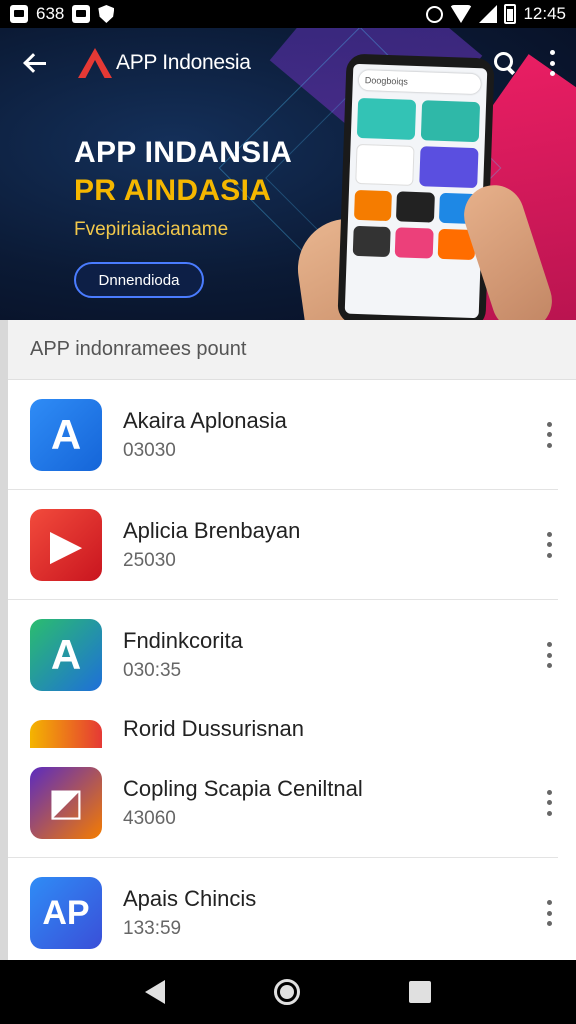 The image size is (576, 1024). Describe the element at coordinates (283, 913) in the screenshot. I see `app-list-item: AP Apais Chincis 133:59` at that location.